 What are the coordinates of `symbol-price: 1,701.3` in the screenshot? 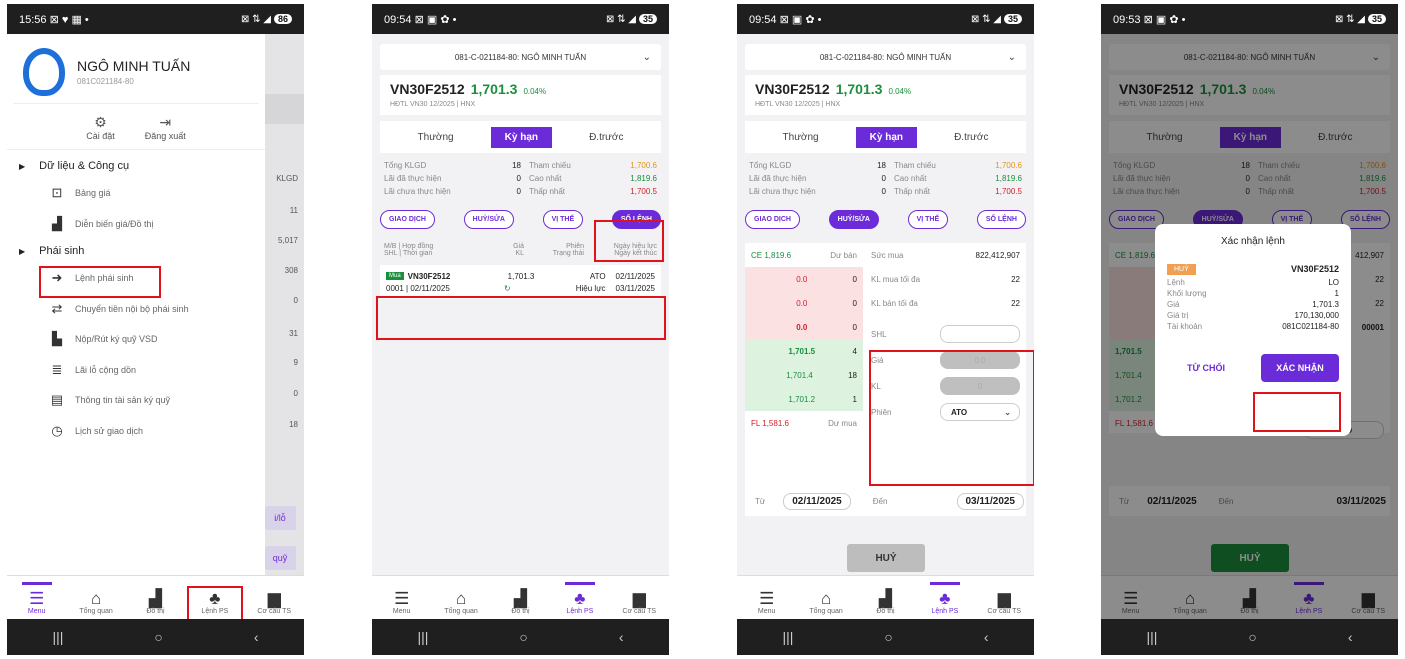 It's located at (859, 89).